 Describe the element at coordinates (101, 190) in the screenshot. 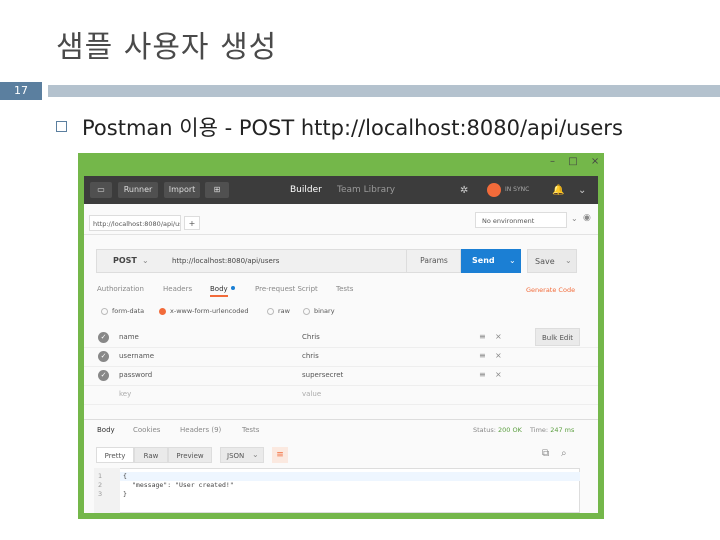

I see `sidebar-toggle-icon: ▭` at that location.